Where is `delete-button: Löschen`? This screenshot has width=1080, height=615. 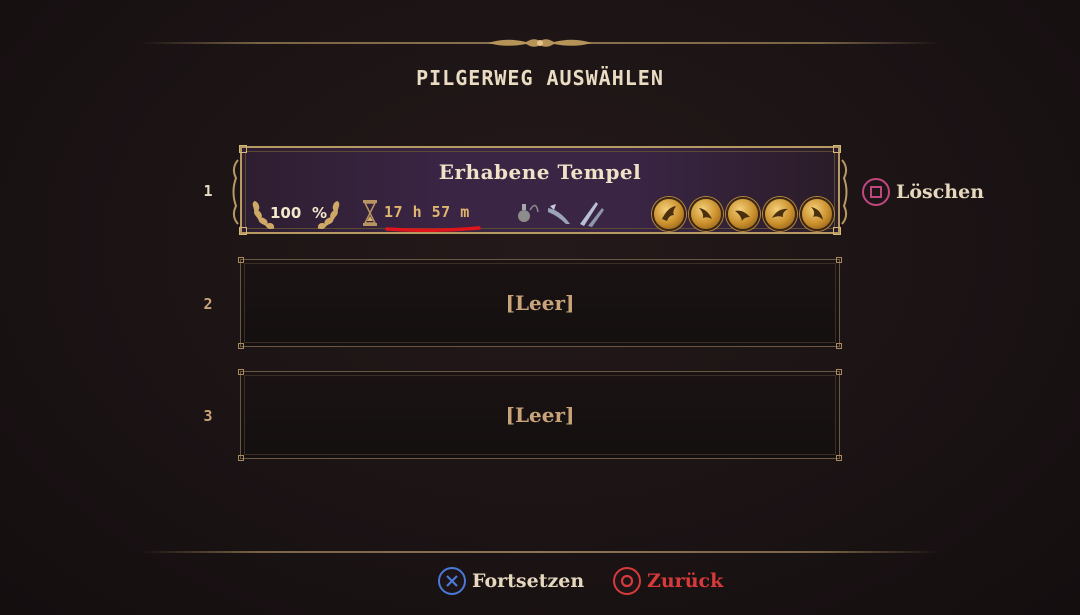 delete-button: Löschen is located at coordinates (923, 192).